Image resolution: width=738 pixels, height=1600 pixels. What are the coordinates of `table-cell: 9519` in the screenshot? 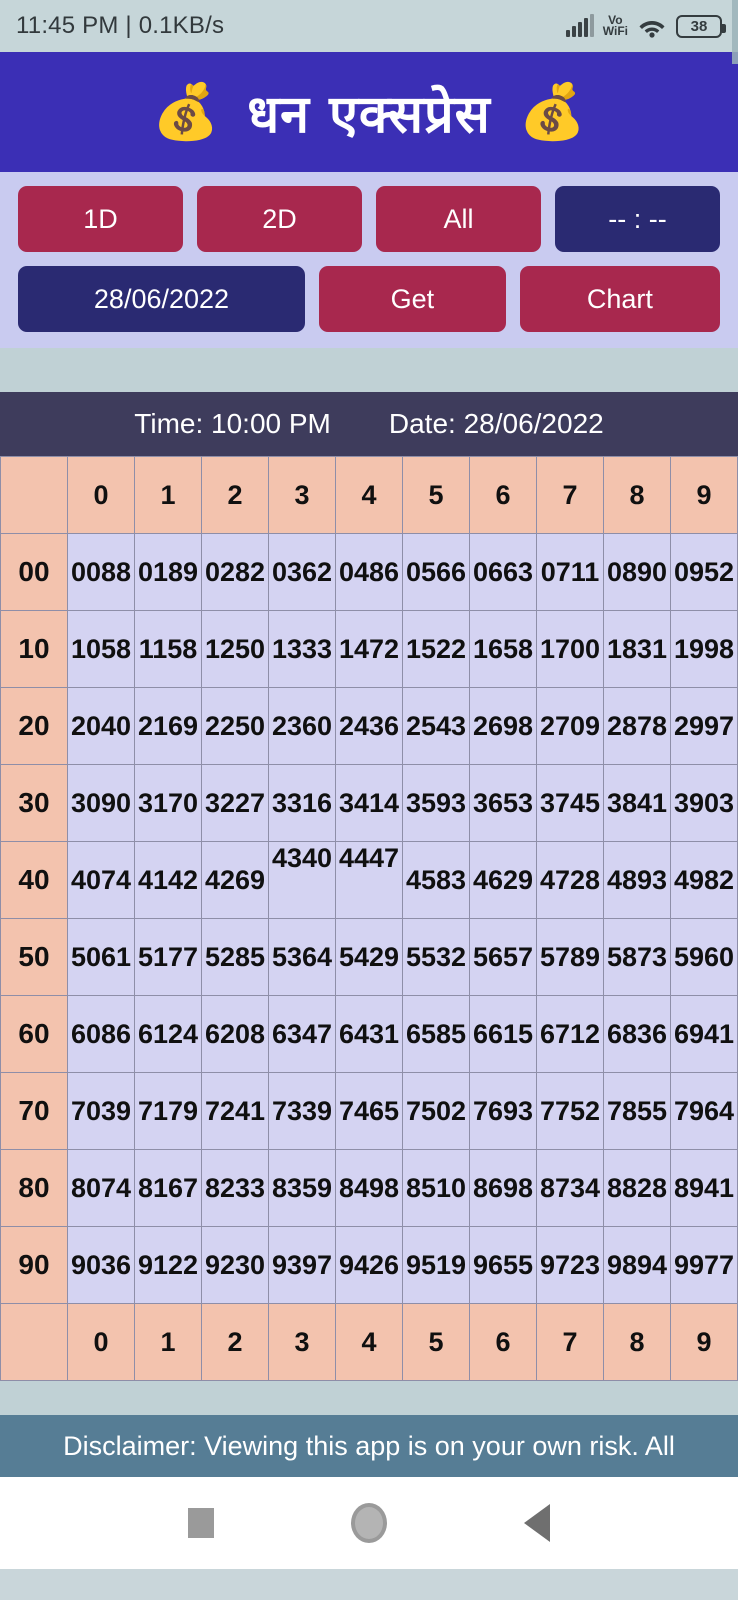 It's located at (436, 1265).